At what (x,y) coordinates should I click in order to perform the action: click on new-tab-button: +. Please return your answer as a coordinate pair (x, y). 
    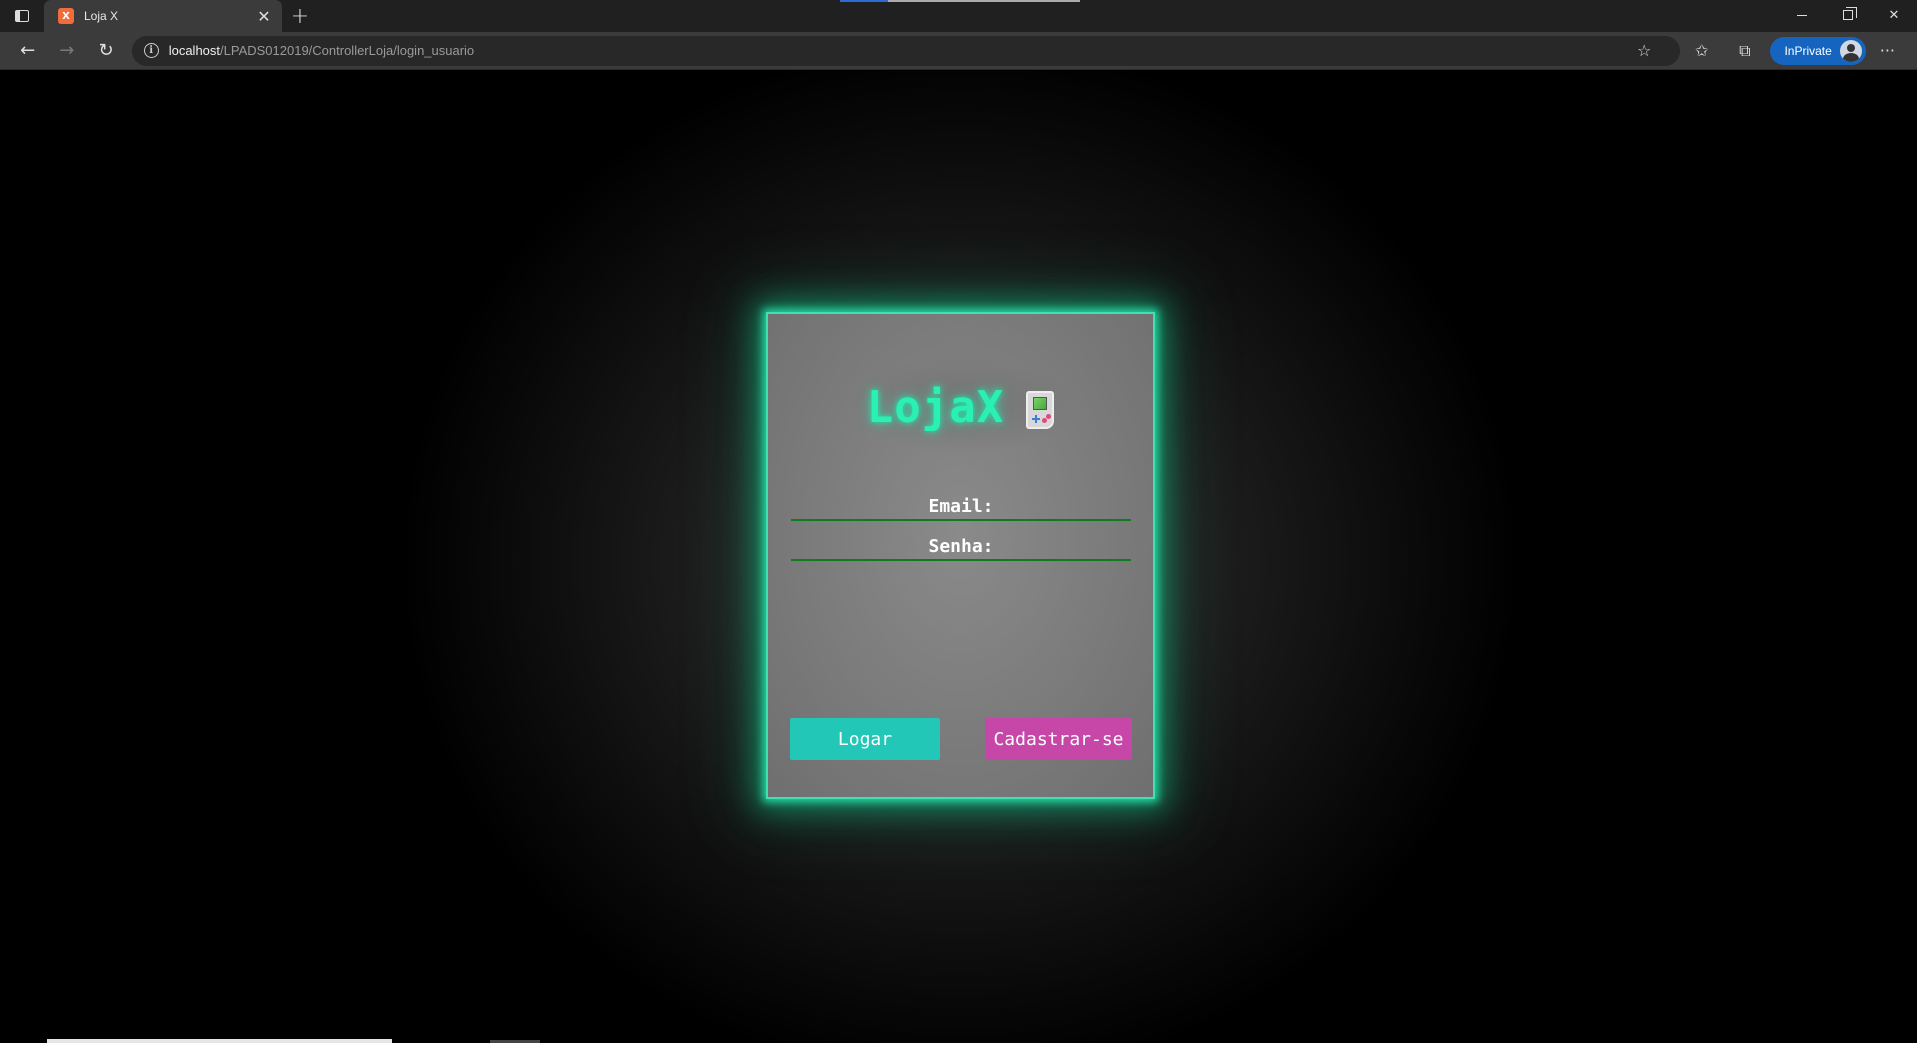
    Looking at the image, I should click on (300, 16).